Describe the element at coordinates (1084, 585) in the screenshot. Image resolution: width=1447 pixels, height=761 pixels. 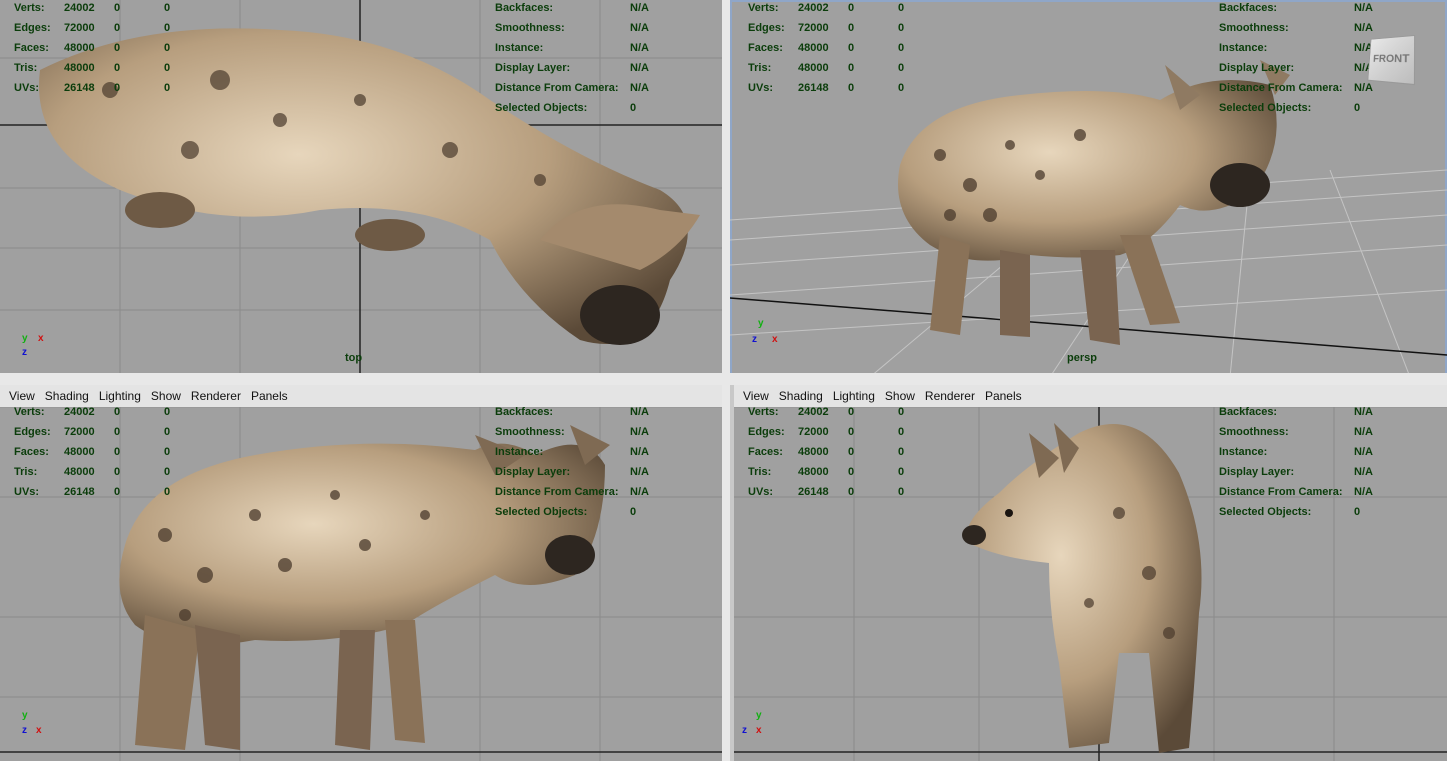
I see `hyena-model-front` at that location.